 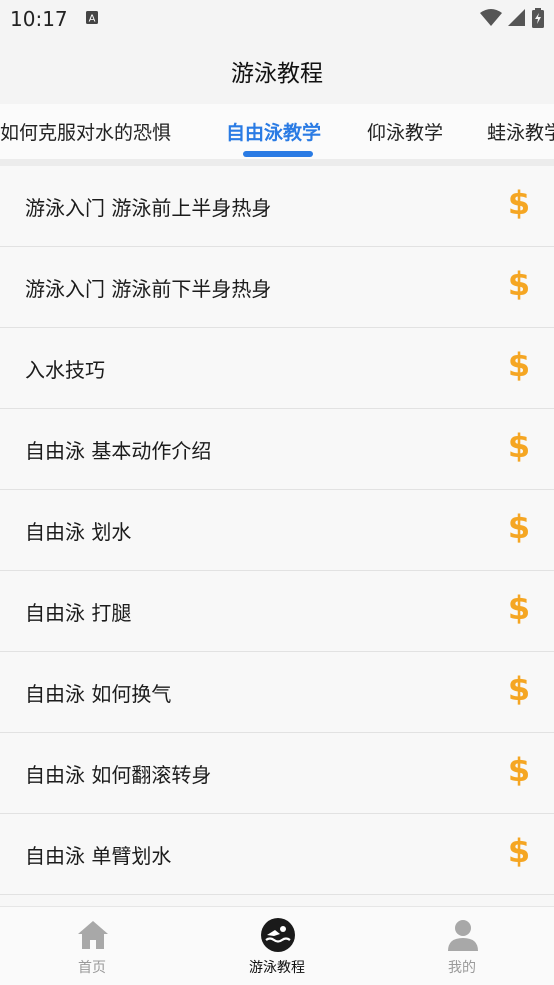 I want to click on profile-icon, so click(x=463, y=935).